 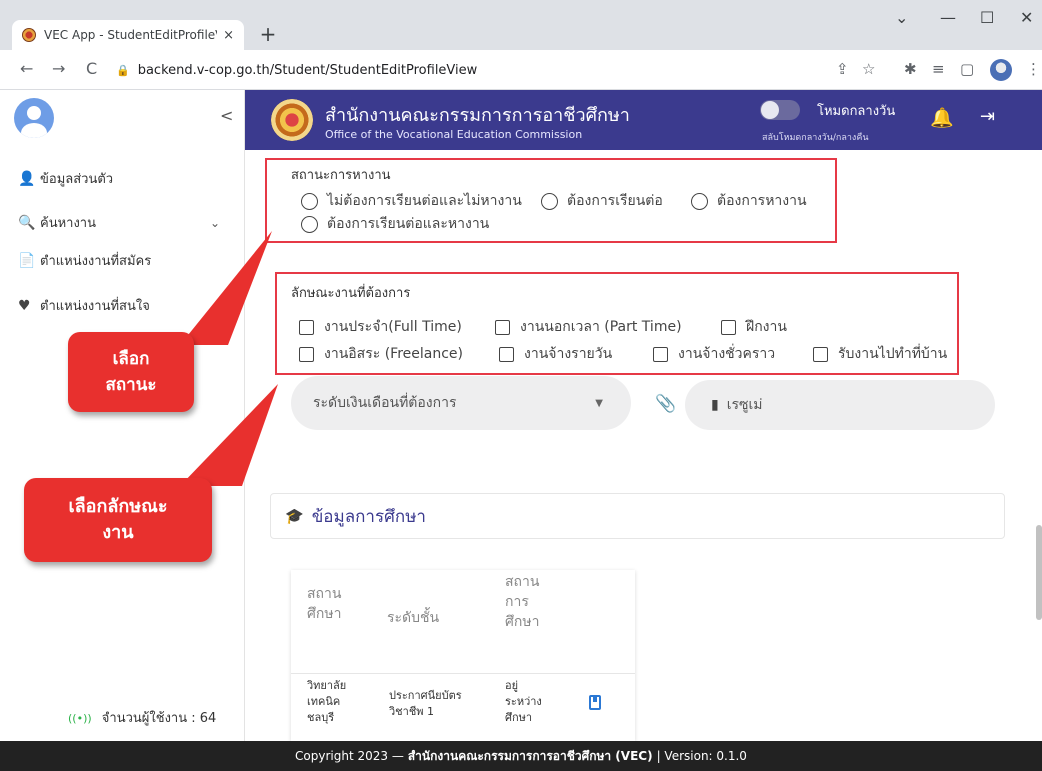 What do you see at coordinates (68, 223) in the screenshot?
I see `sidebar-item-label: ค้นหางาน` at bounding box center [68, 223].